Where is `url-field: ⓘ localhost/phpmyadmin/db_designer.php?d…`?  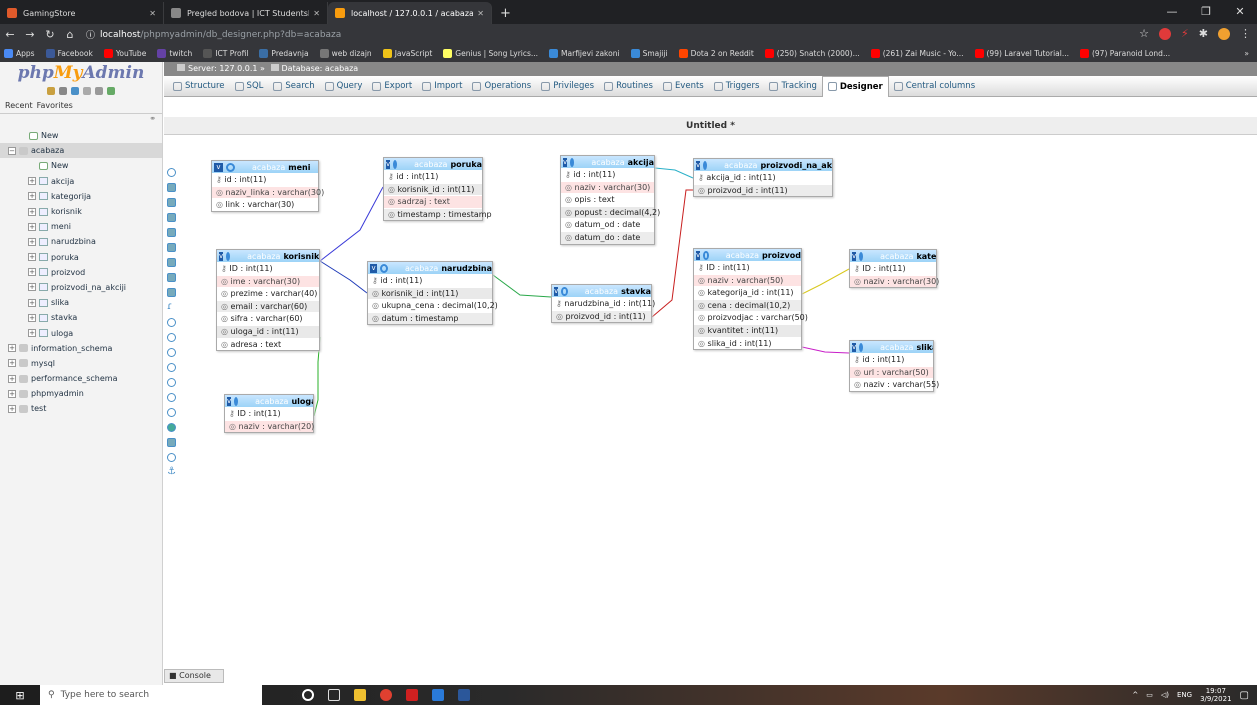
url-field: ⓘ localhost/phpmyadmin/db_designer.php?d… is located at coordinates (213, 35).